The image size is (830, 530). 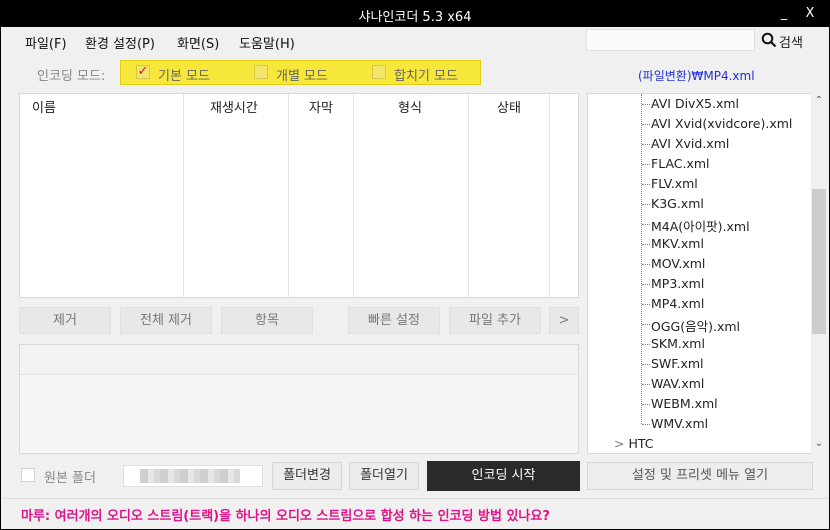 I want to click on mode-merge-label: 합치기 모드, so click(x=426, y=76).